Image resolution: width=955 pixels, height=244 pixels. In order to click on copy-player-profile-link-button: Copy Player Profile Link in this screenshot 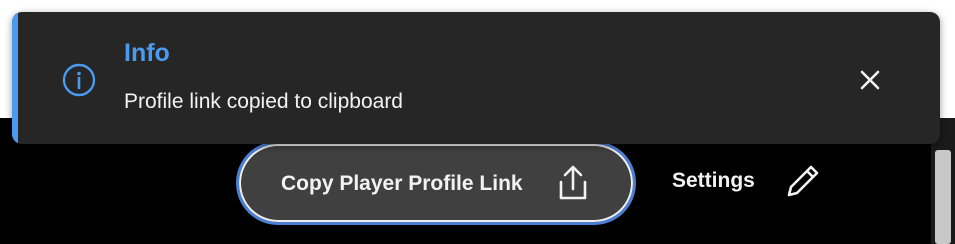, I will do `click(436, 183)`.